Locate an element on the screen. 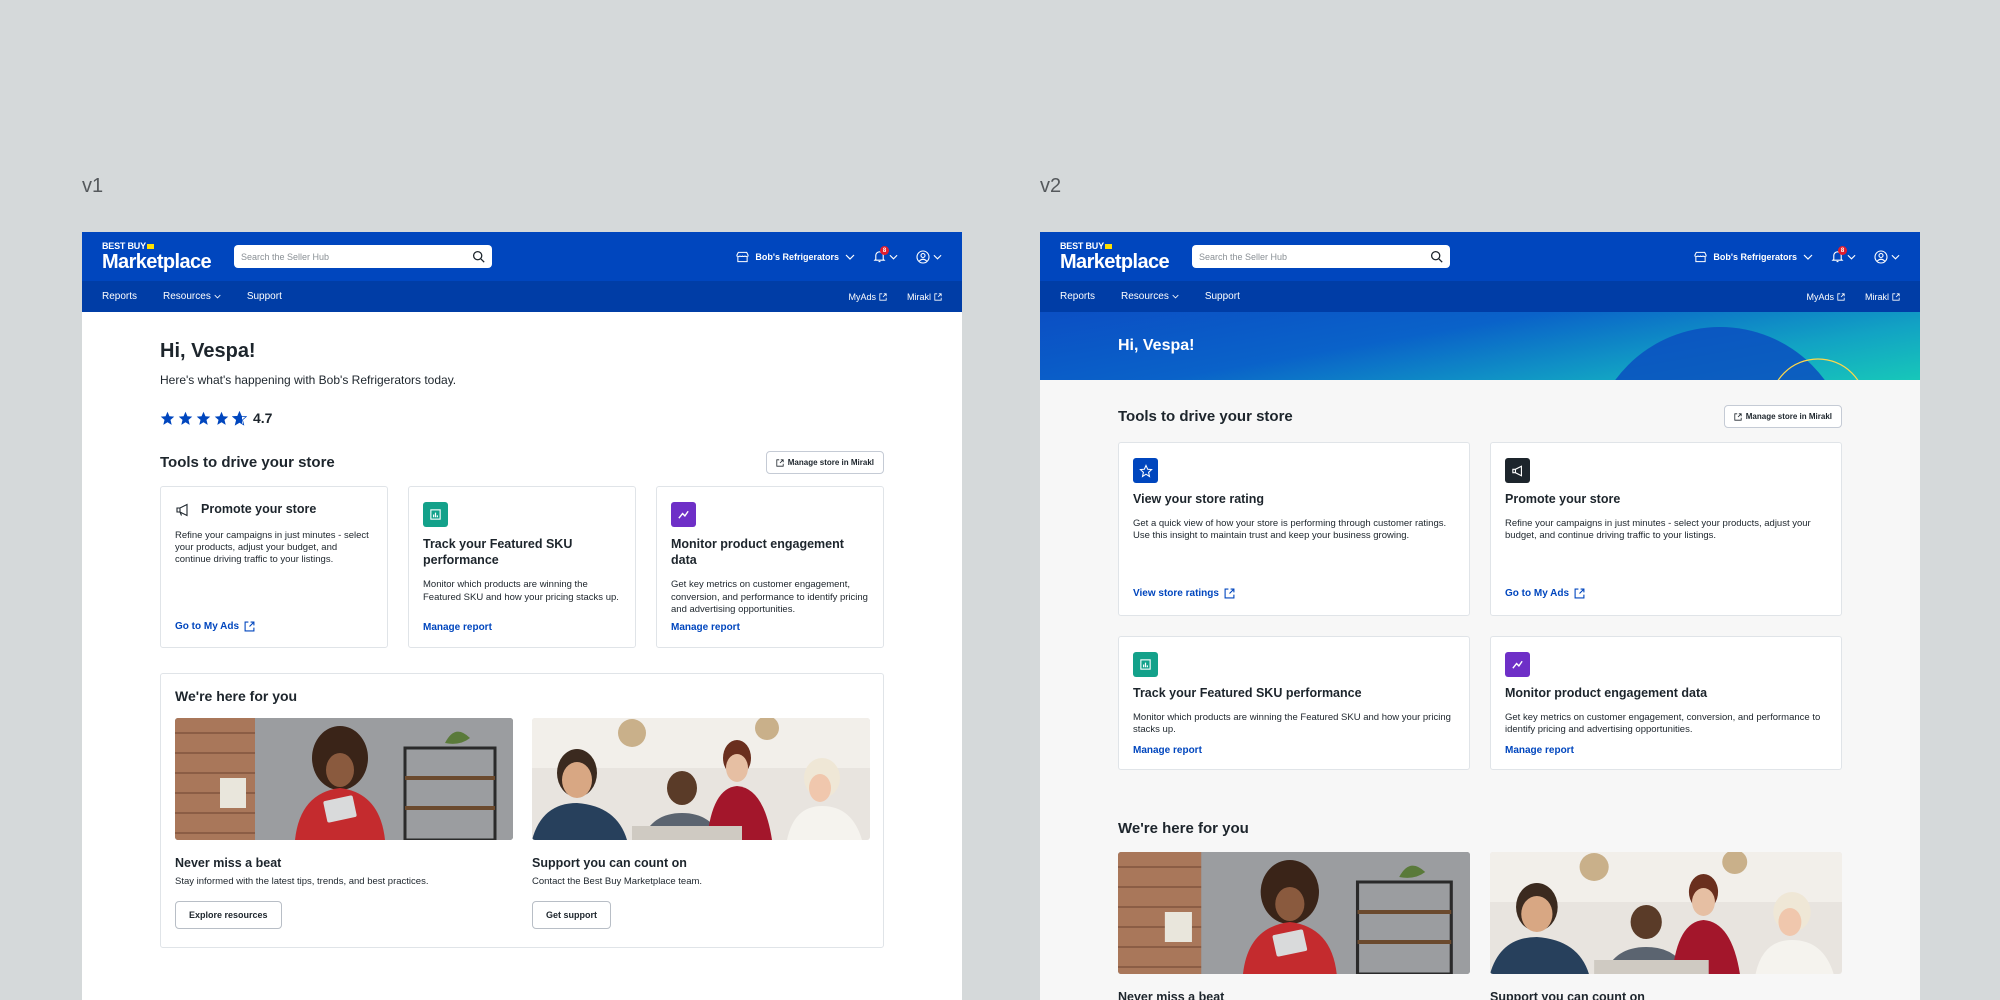 The image size is (2000, 1000). view-store-ratings-link: View store ratings is located at coordinates (1184, 593).